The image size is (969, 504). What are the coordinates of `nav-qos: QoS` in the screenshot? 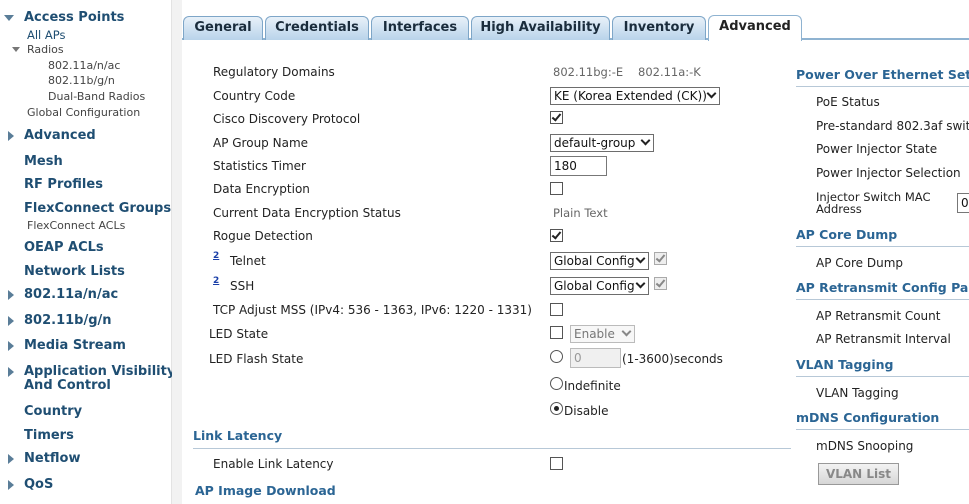 It's located at (38, 484).